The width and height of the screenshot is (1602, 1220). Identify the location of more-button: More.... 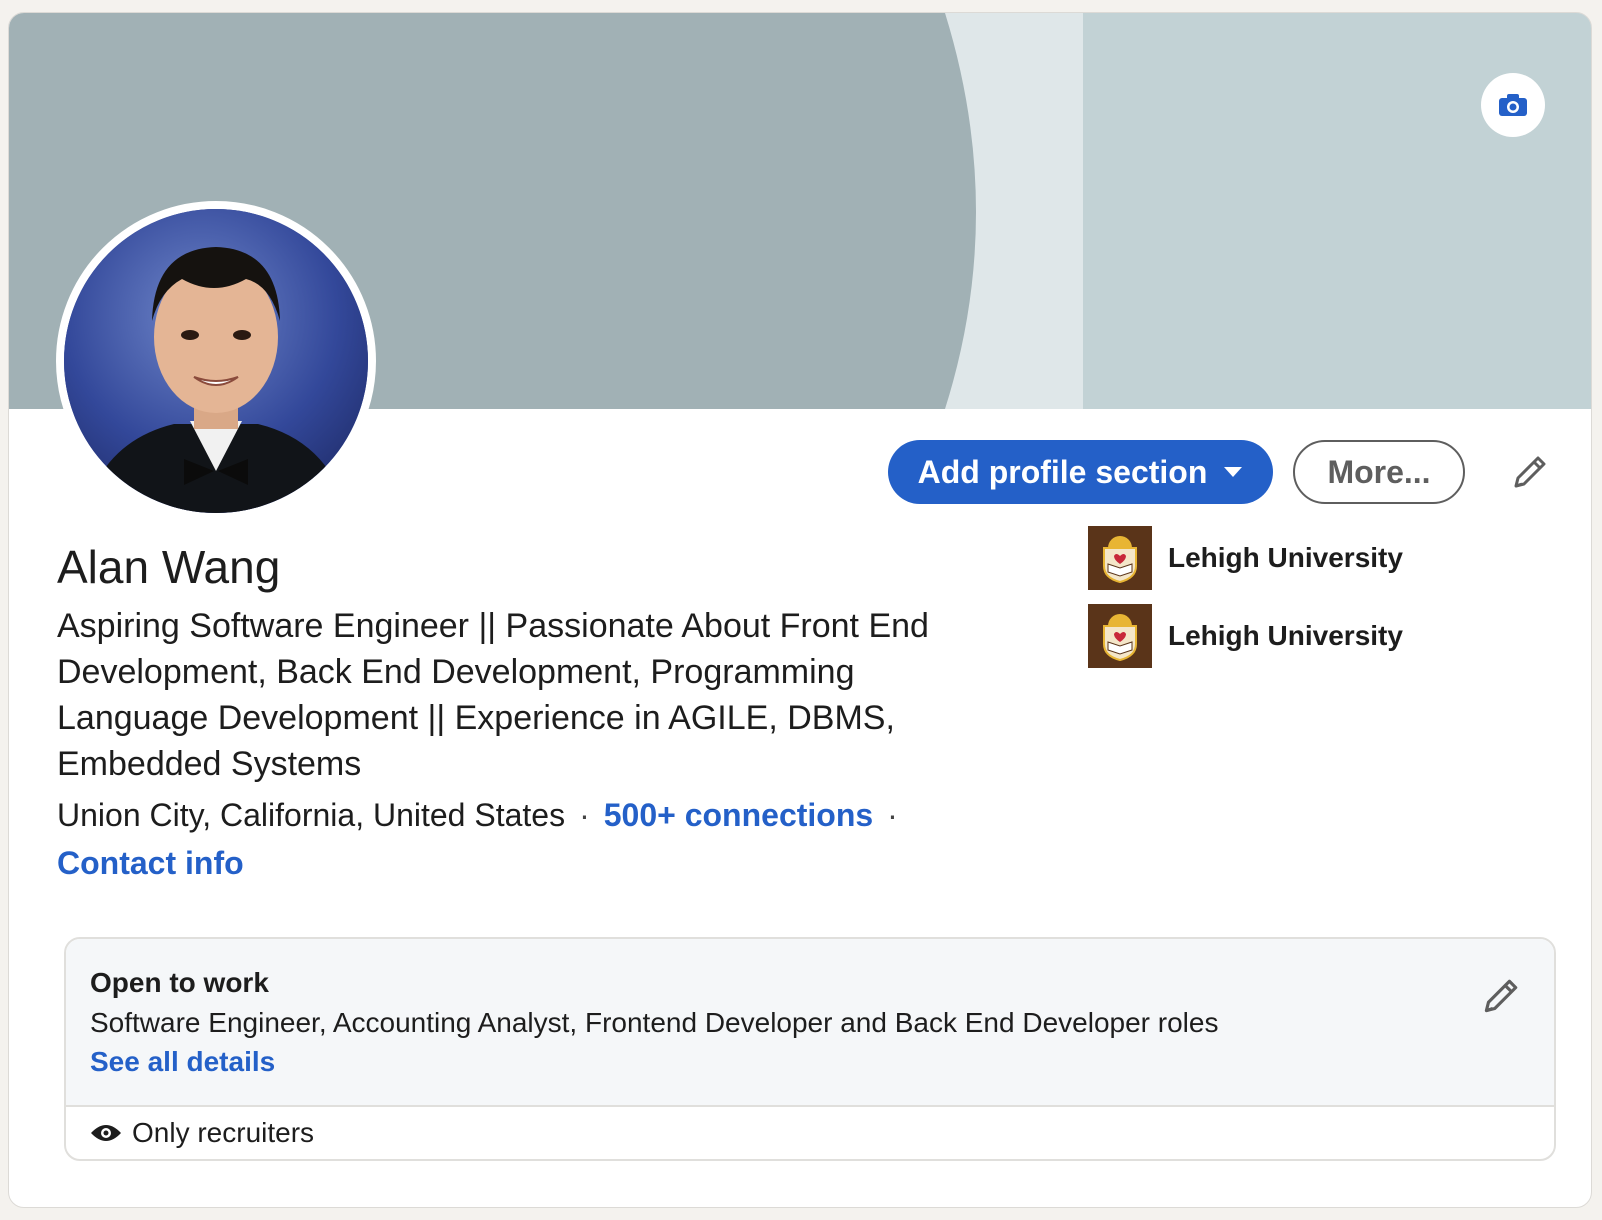
(1379, 472).